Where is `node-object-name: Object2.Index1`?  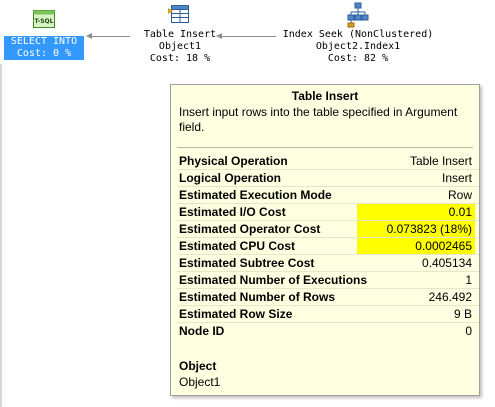 node-object-name: Object2.Index1 is located at coordinates (358, 46).